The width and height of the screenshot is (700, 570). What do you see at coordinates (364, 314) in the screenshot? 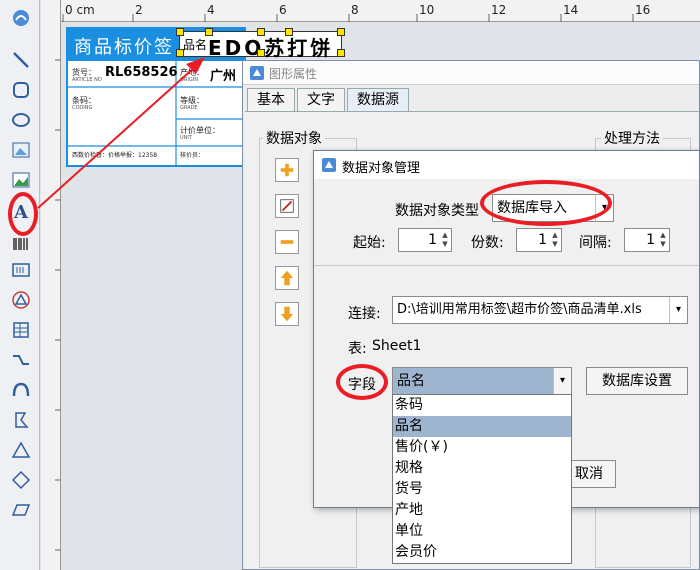
I see `connect-label: 连接:` at bounding box center [364, 314].